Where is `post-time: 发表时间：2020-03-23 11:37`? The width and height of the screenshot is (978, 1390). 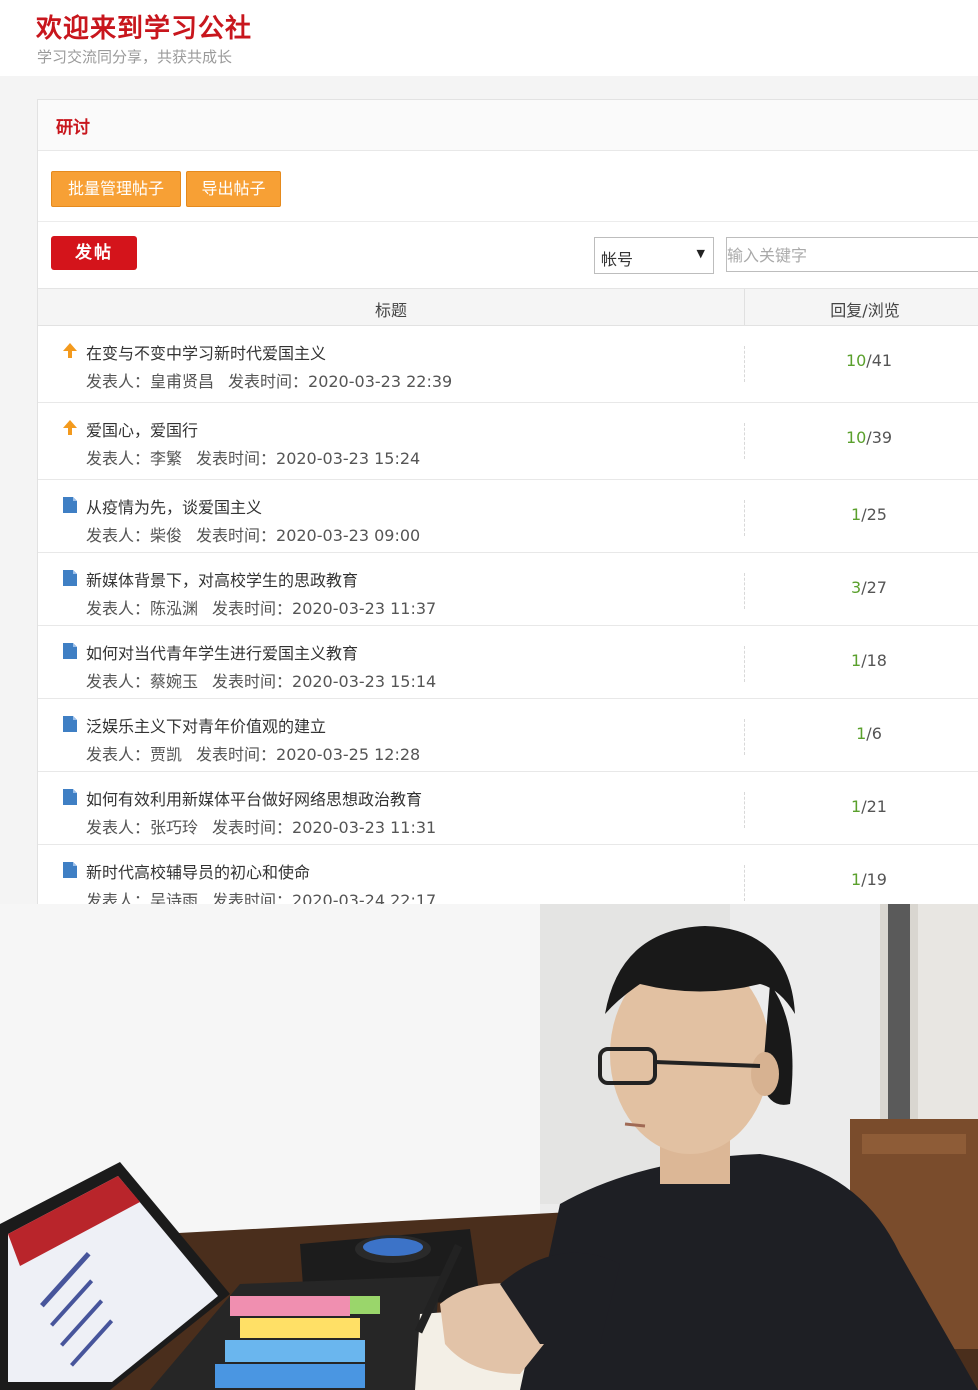
post-time: 发表时间：2020-03-23 11:37 is located at coordinates (324, 608).